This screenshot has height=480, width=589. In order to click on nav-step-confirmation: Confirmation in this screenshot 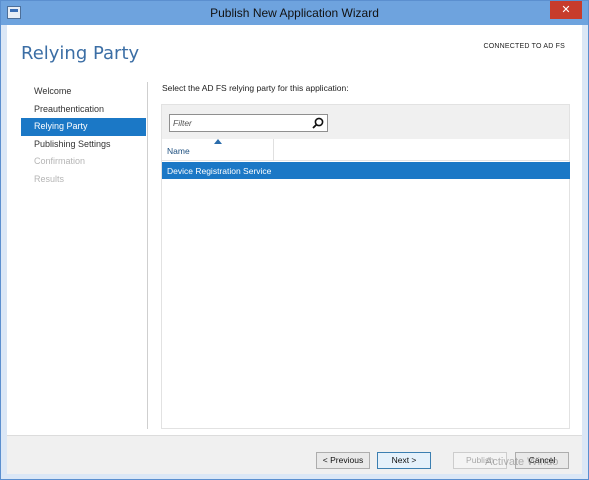, I will do `click(60, 161)`.